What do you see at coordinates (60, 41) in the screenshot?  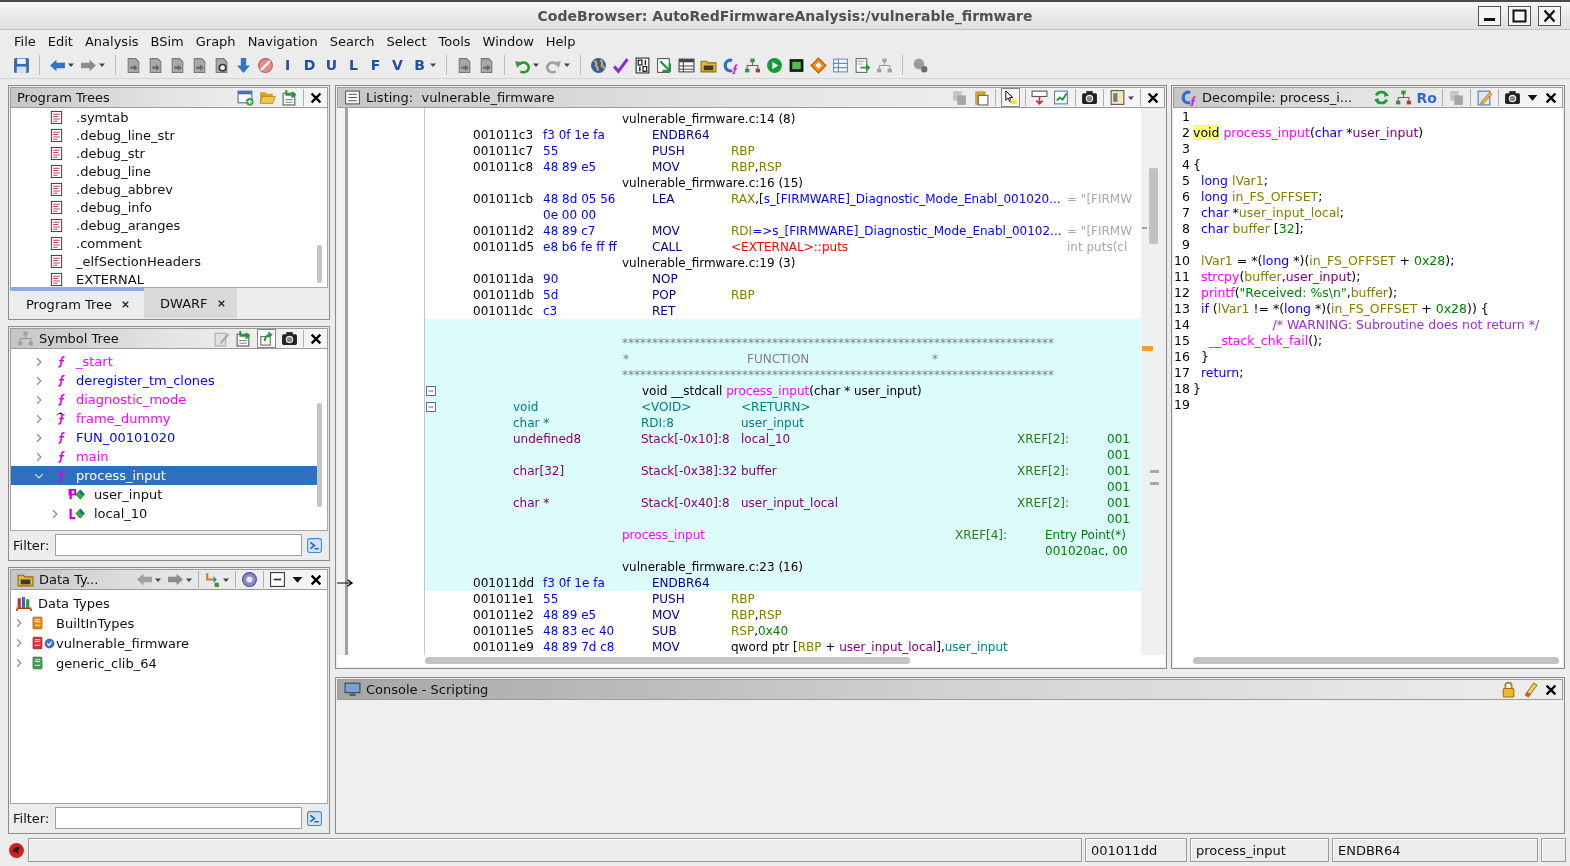 I see `menu-item: Edit` at bounding box center [60, 41].